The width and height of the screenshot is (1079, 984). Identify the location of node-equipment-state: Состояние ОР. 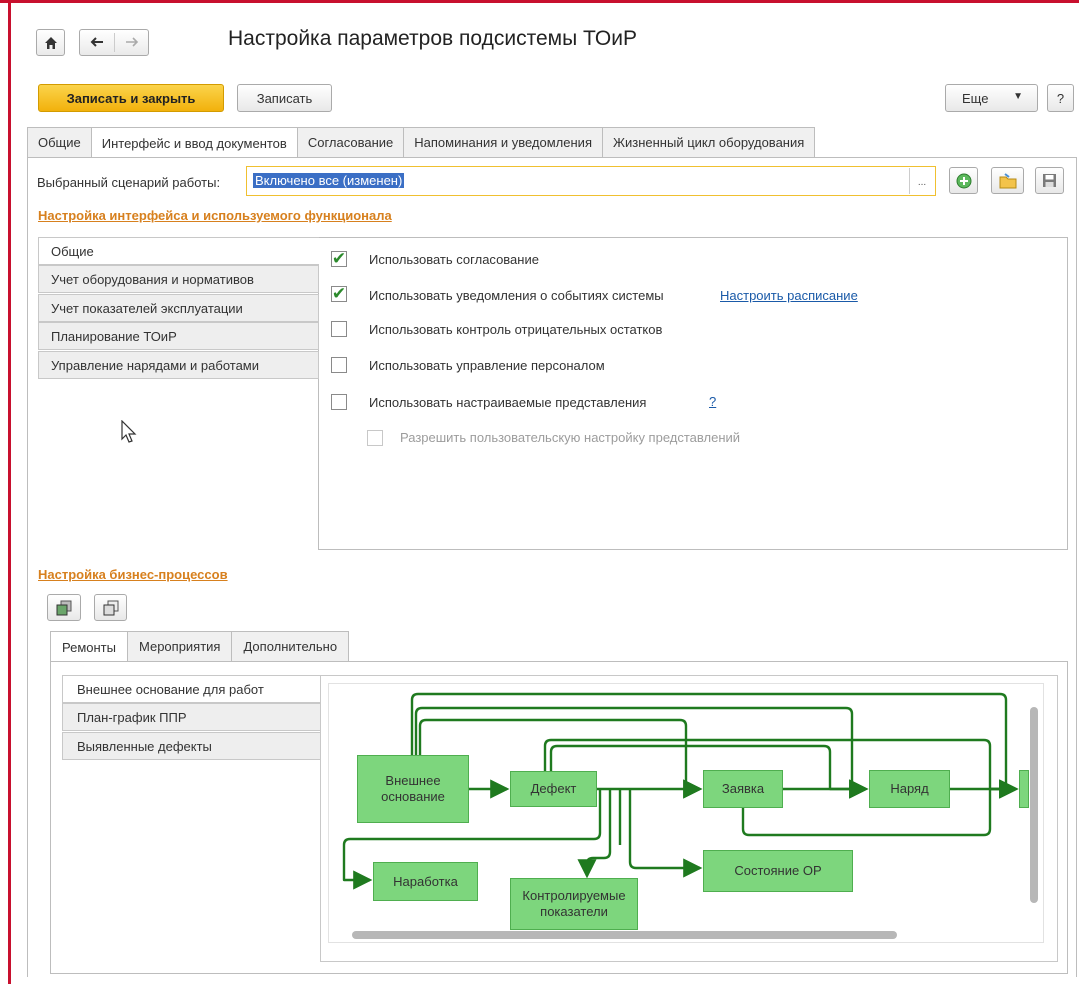
(778, 871).